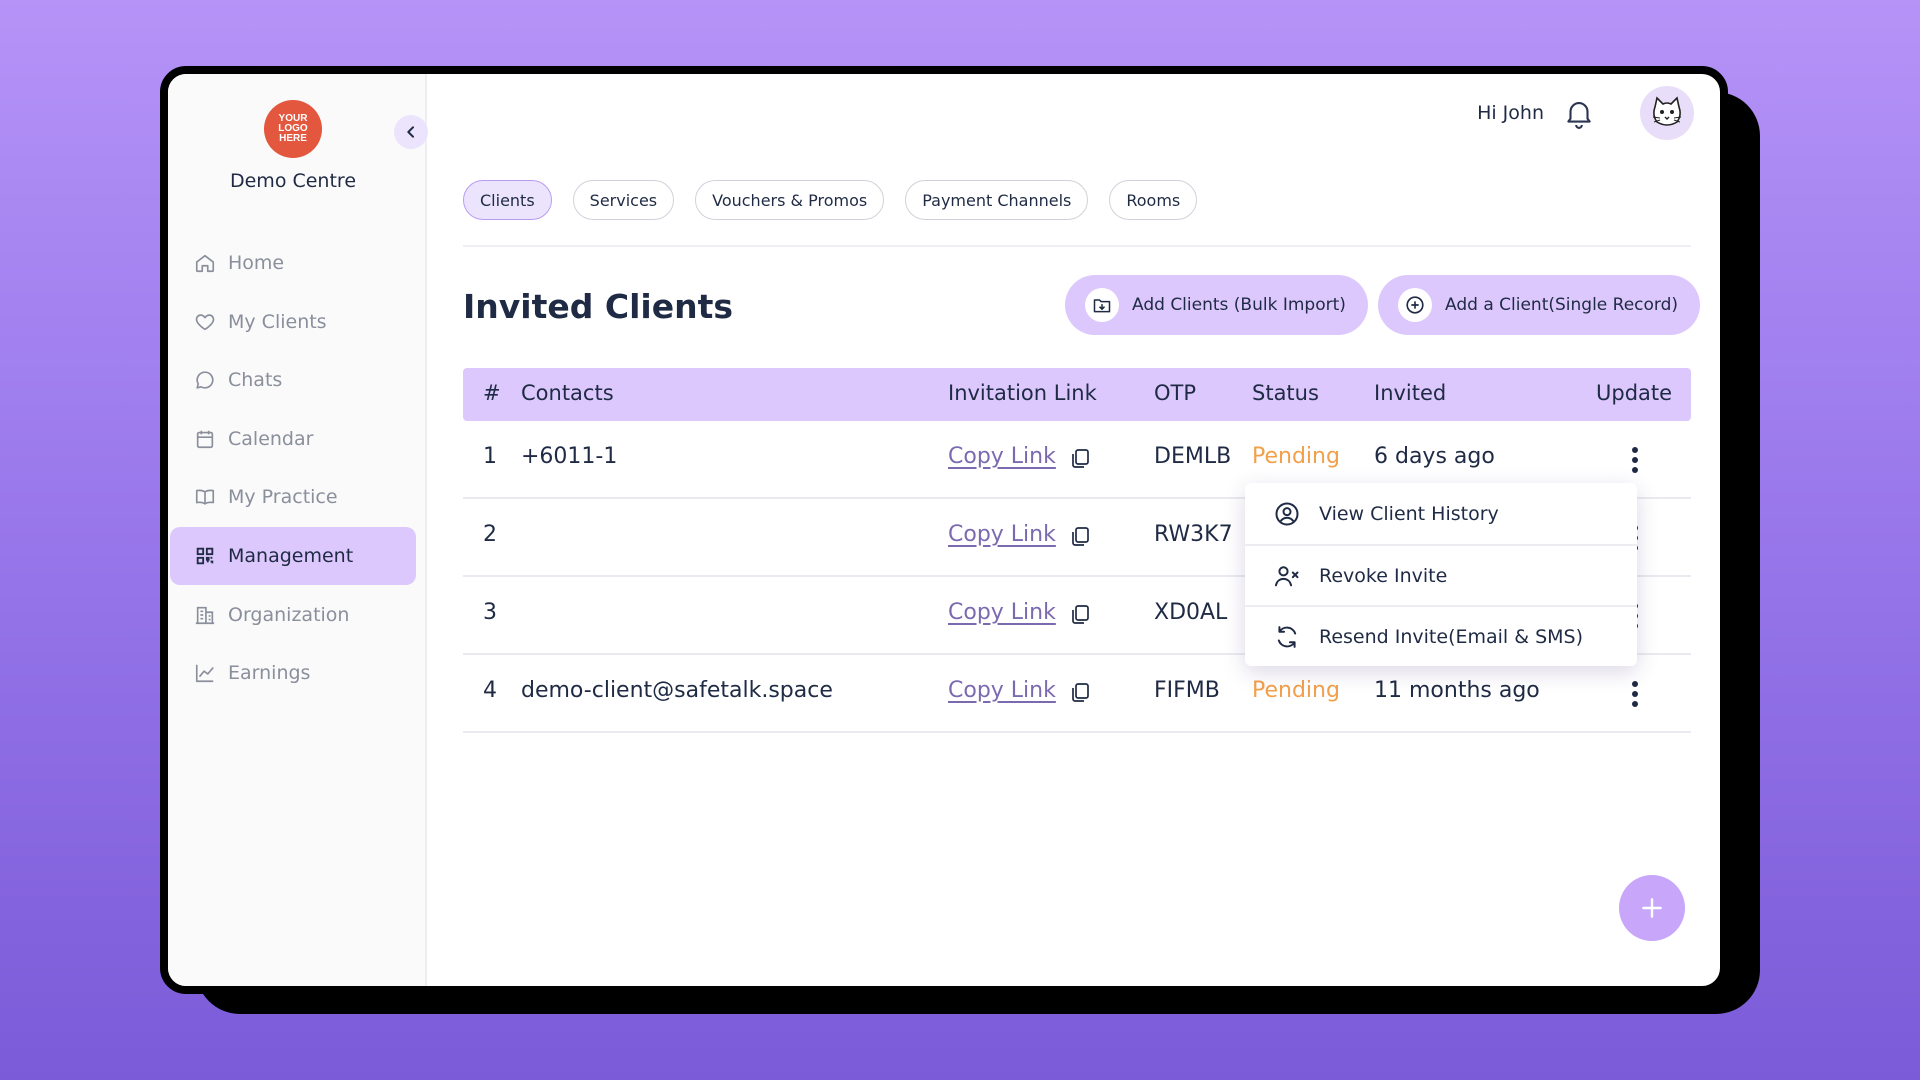 The image size is (1920, 1080). What do you see at coordinates (271, 438) in the screenshot?
I see `sidebar-item-label: Calendar` at bounding box center [271, 438].